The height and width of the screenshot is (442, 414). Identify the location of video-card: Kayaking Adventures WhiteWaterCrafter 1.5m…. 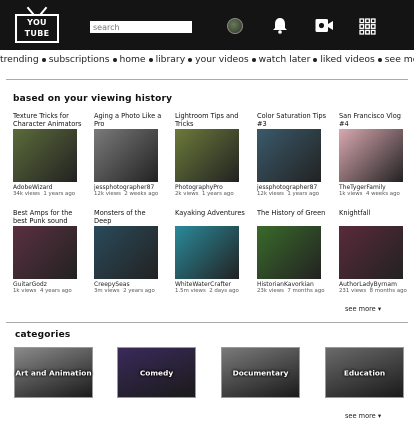
(210, 252).